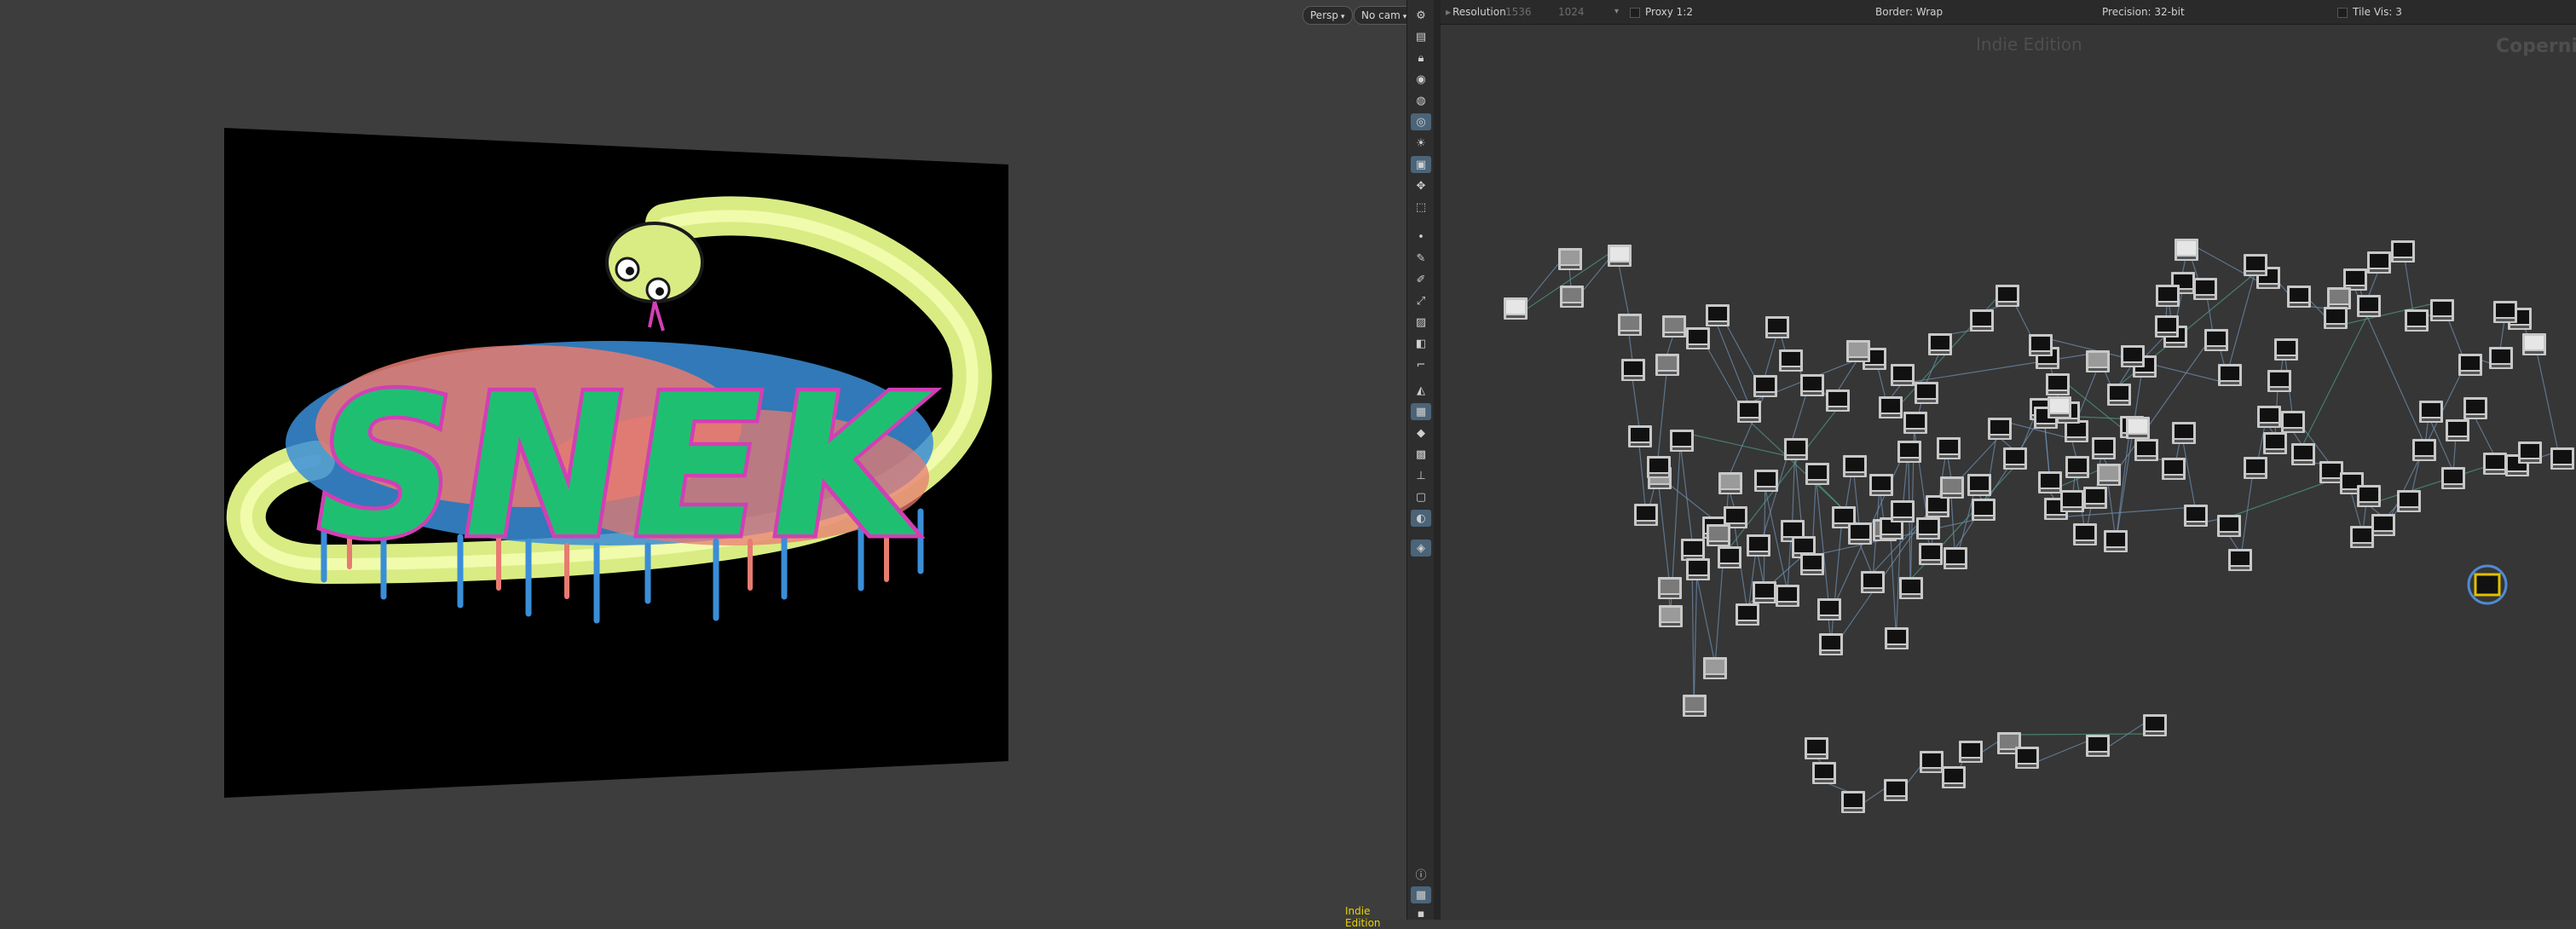 The width and height of the screenshot is (2576, 929). What do you see at coordinates (1421, 874) in the screenshot?
I see `info-icon: ⓘ` at bounding box center [1421, 874].